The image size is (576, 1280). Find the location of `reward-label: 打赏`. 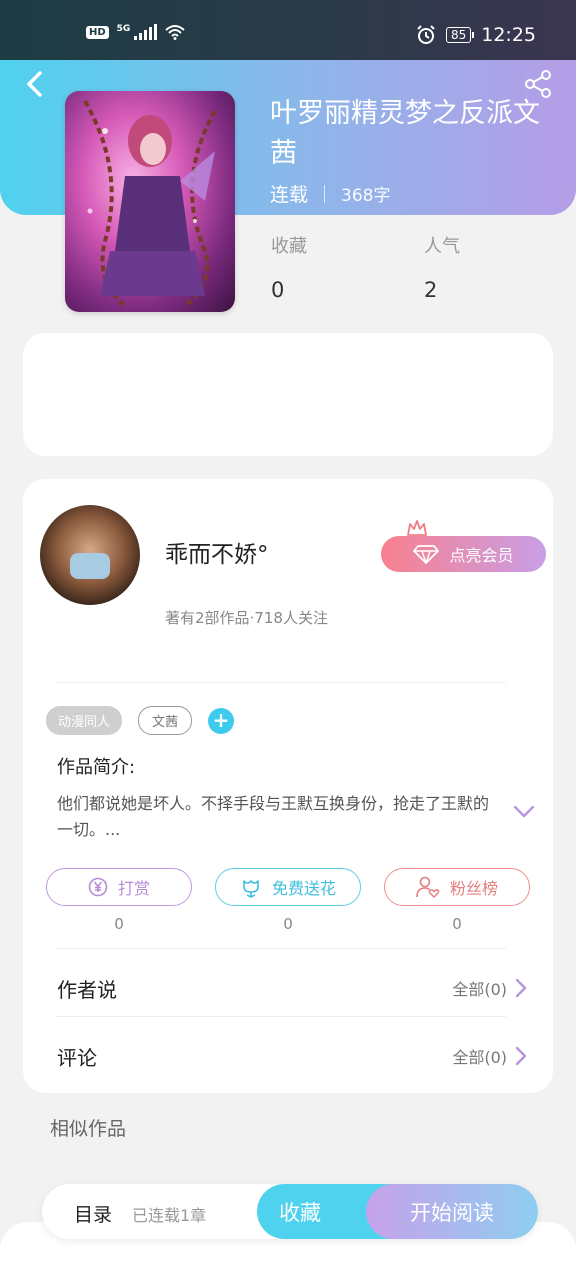

reward-label: 打赏 is located at coordinates (133, 888).